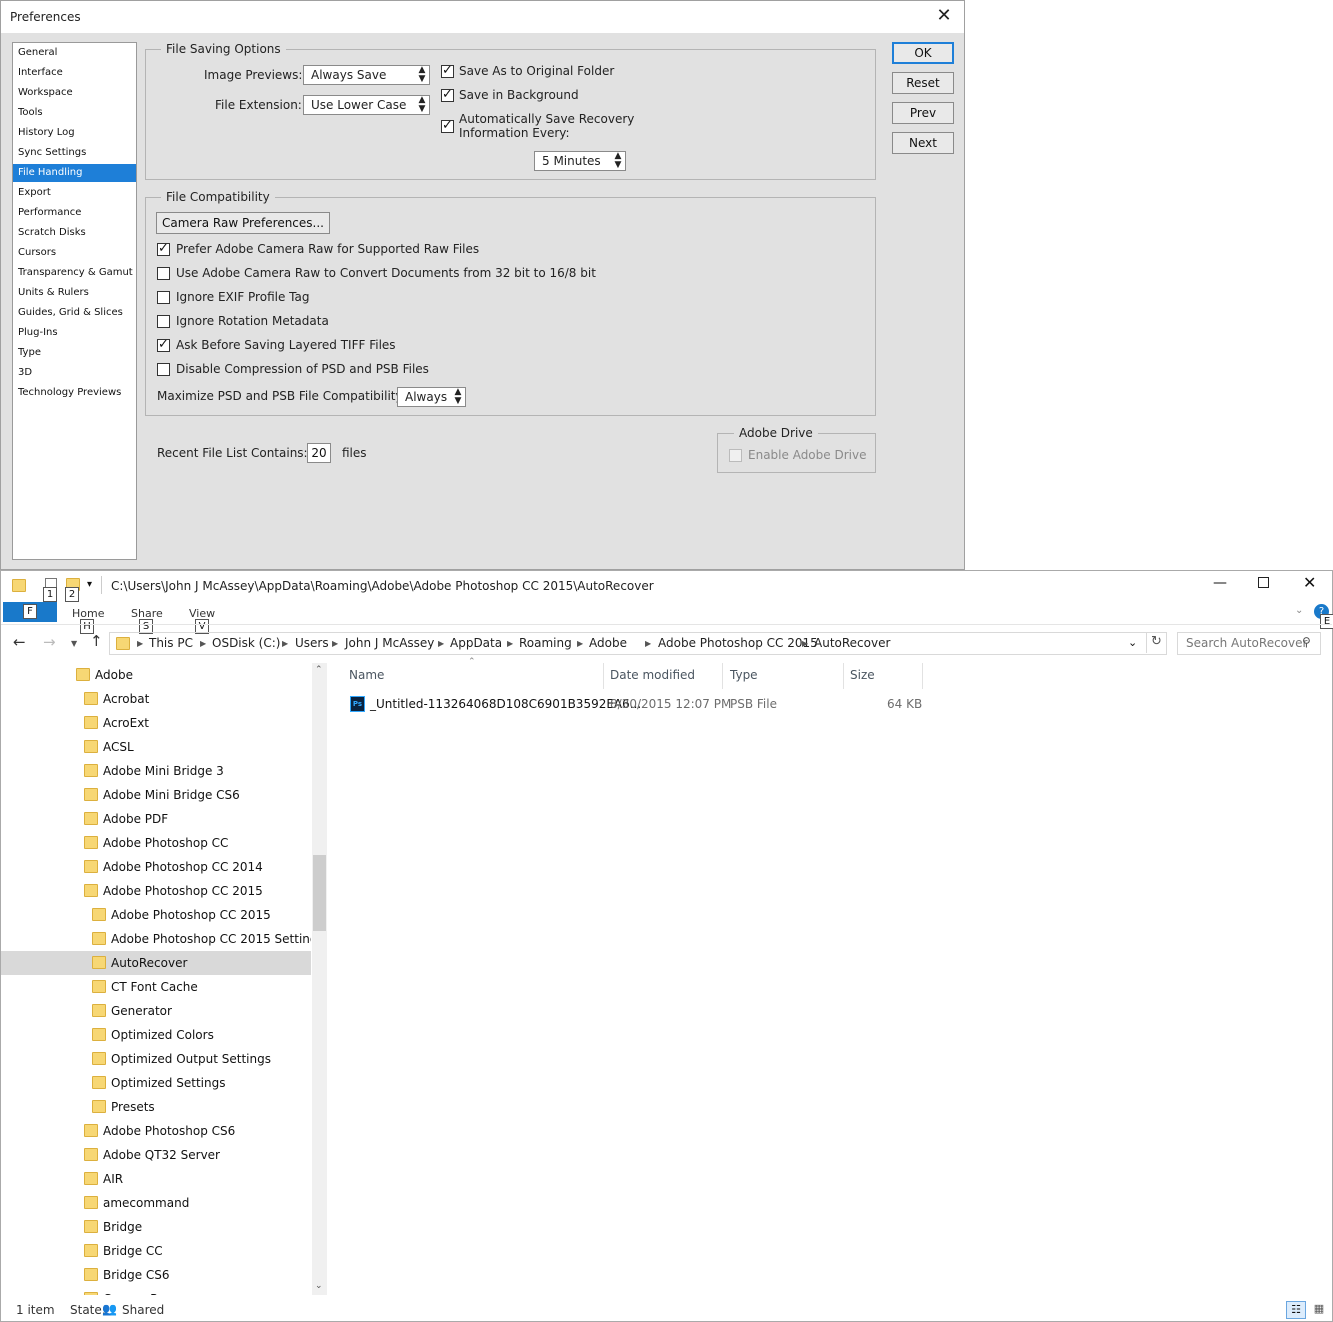 This screenshot has width=1333, height=1322. What do you see at coordinates (163, 321) in the screenshot?
I see `ignore-rotation-checkbox` at bounding box center [163, 321].